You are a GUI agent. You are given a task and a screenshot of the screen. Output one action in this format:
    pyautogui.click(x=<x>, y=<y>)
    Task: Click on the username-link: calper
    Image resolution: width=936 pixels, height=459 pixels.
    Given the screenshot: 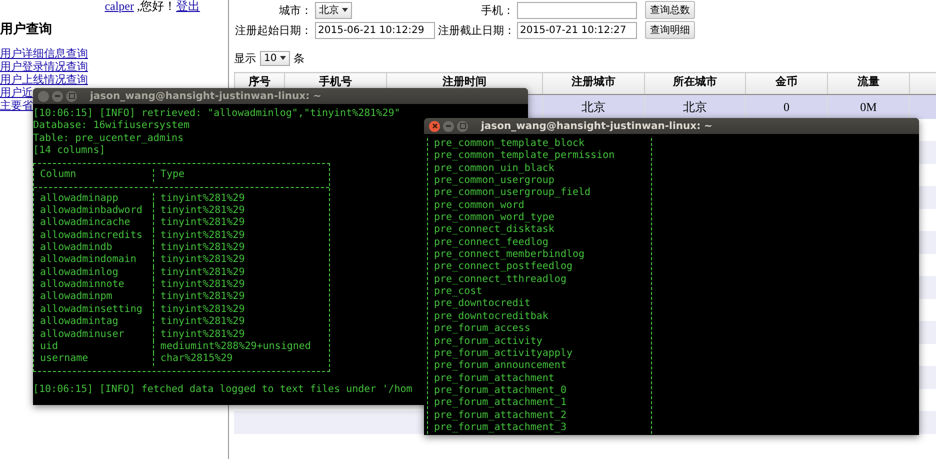 What is the action you would take?
    pyautogui.click(x=119, y=6)
    